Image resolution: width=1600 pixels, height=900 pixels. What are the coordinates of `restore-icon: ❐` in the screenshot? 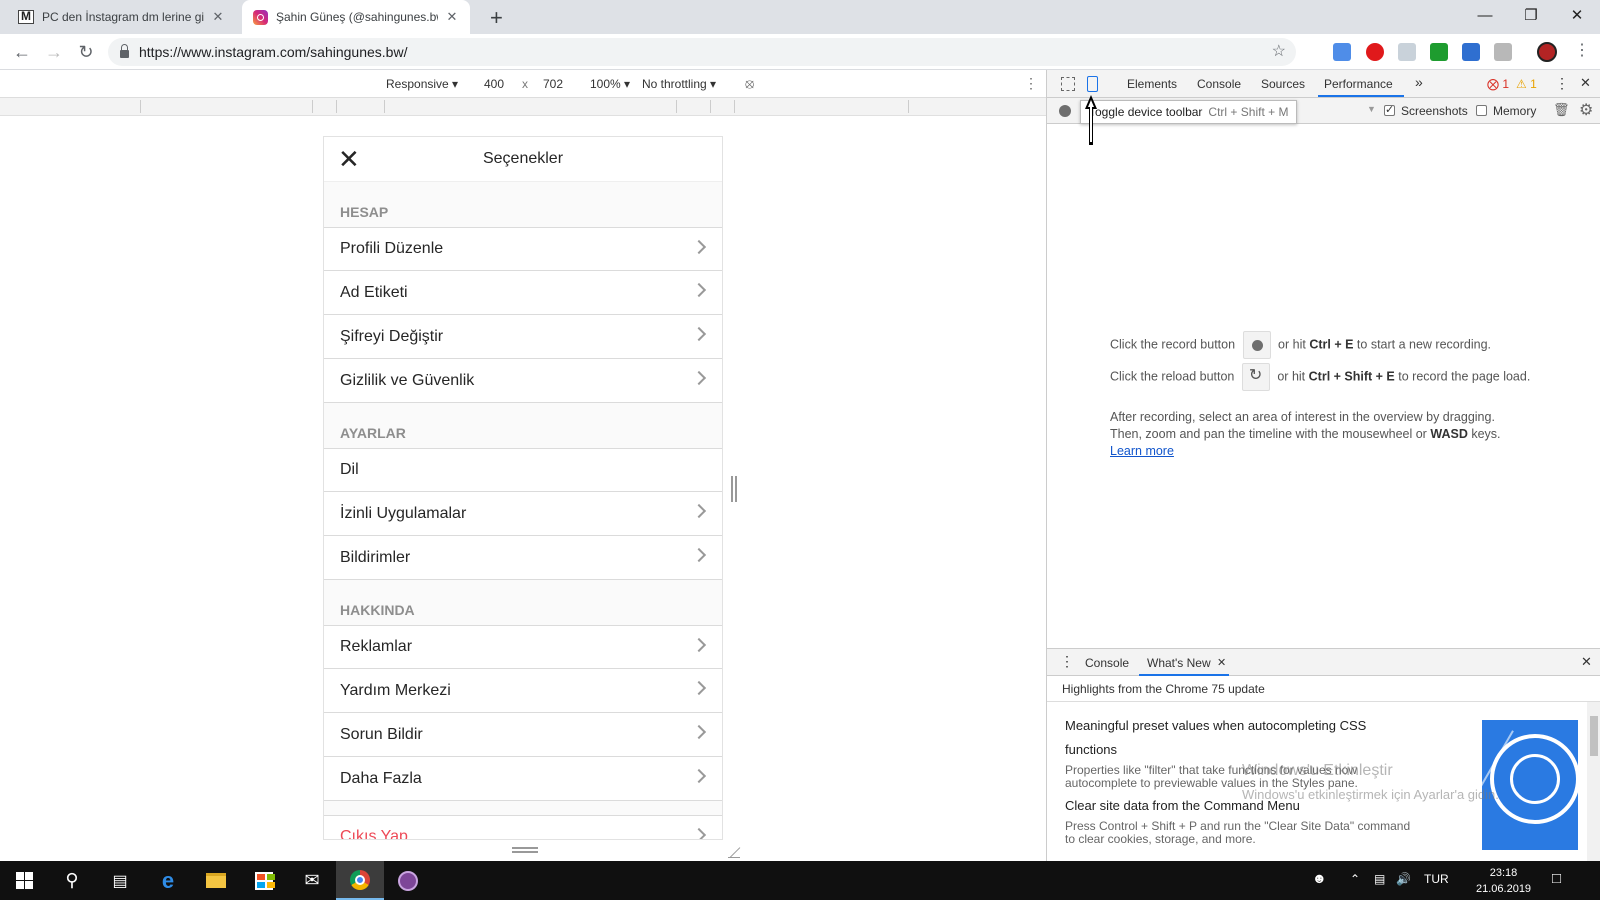 It's located at (1531, 15).